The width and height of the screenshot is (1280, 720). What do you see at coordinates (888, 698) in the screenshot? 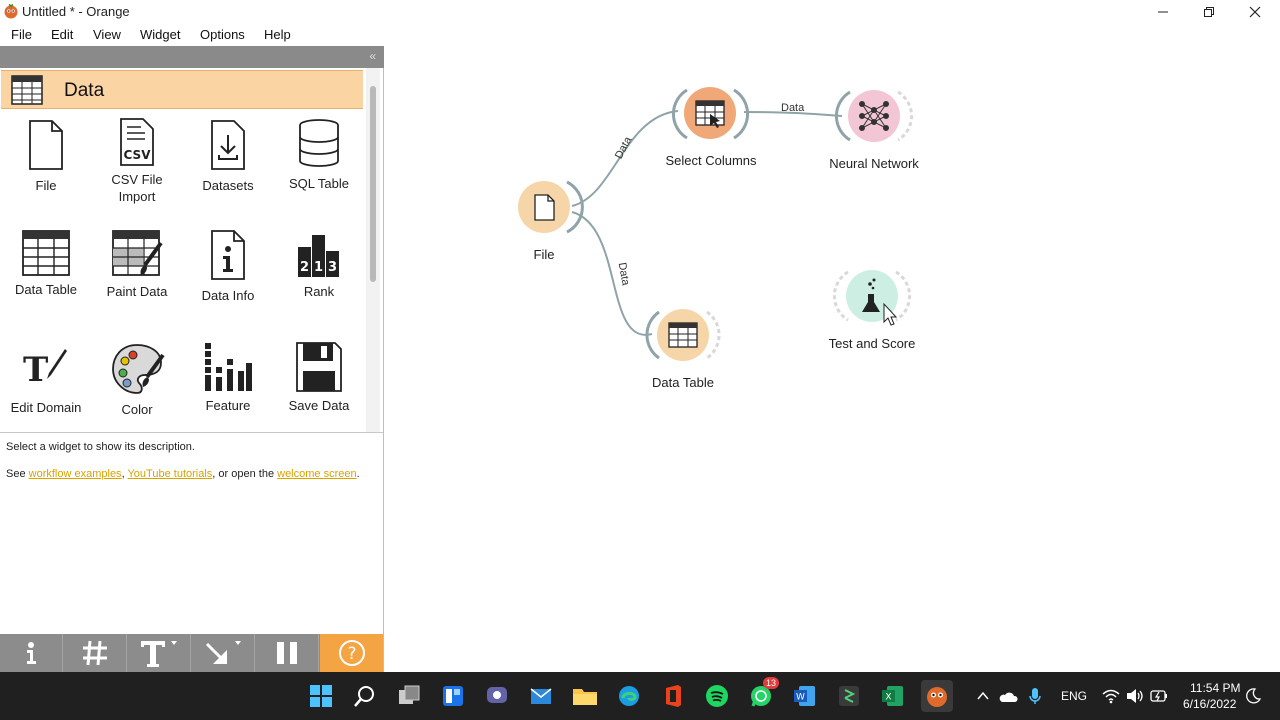
I see `svg-text: X` at bounding box center [888, 698].